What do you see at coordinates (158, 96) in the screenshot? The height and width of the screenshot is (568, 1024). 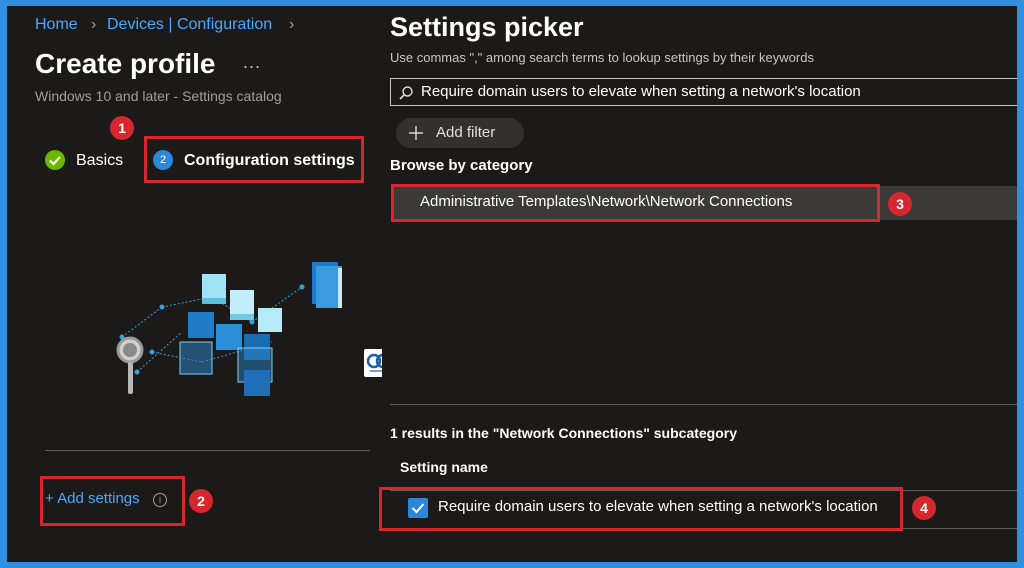 I see `page-subtitle: Windows 10 and later - Settings catalog` at bounding box center [158, 96].